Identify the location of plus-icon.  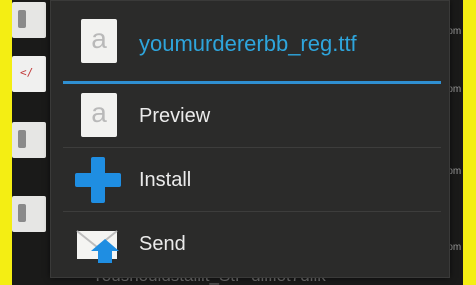
(98, 180).